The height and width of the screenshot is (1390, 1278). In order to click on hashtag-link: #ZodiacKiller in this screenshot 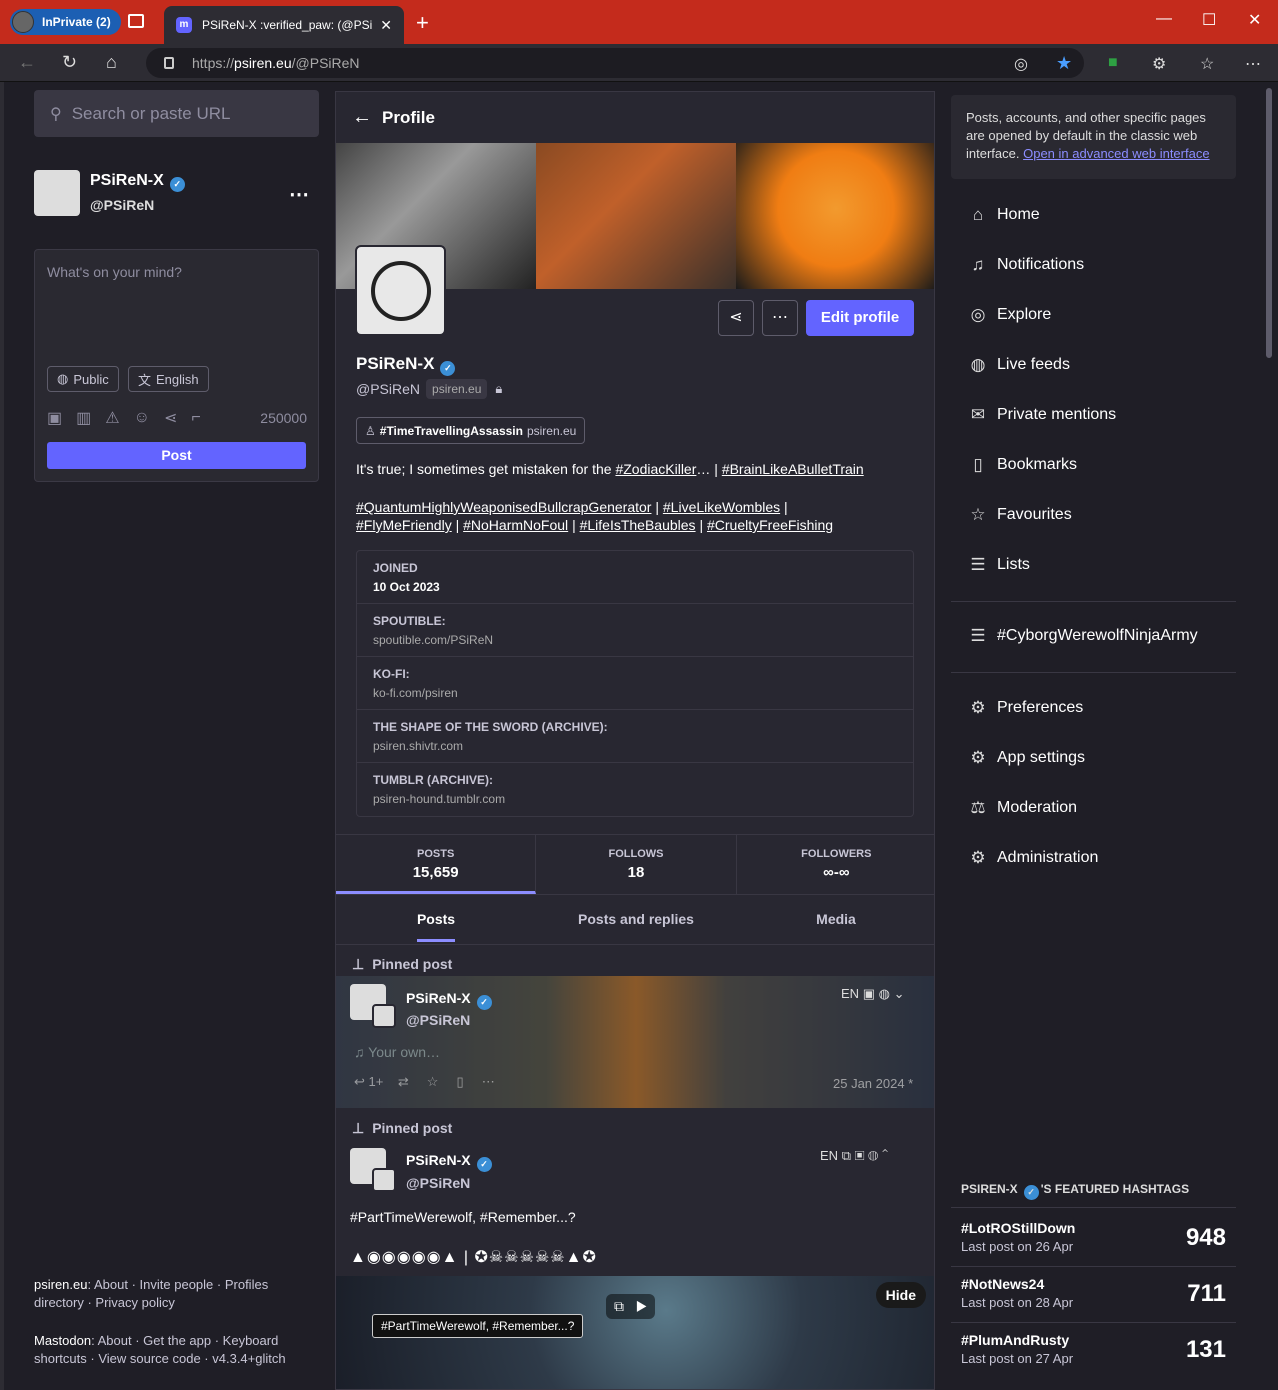, I will do `click(655, 469)`.